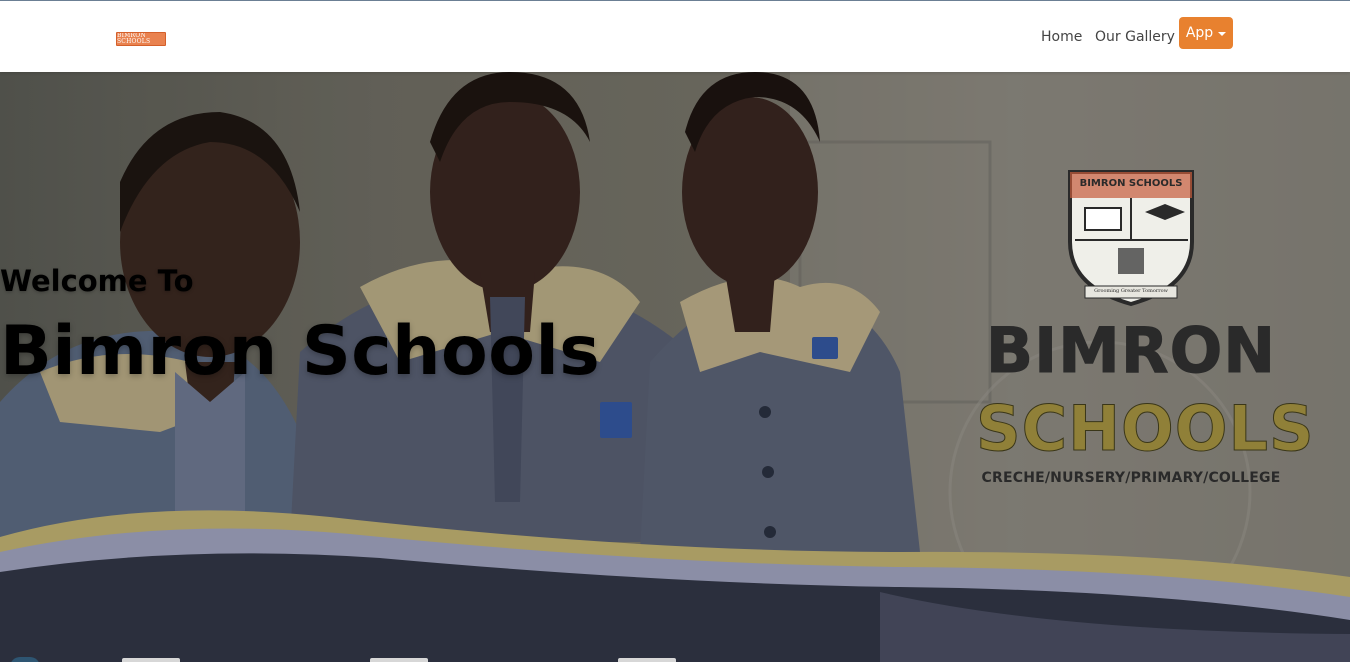 This screenshot has height=662, width=1350. I want to click on navbar: BIMRON SCHOOLS Home Our Gallery App, so click(675, 36).